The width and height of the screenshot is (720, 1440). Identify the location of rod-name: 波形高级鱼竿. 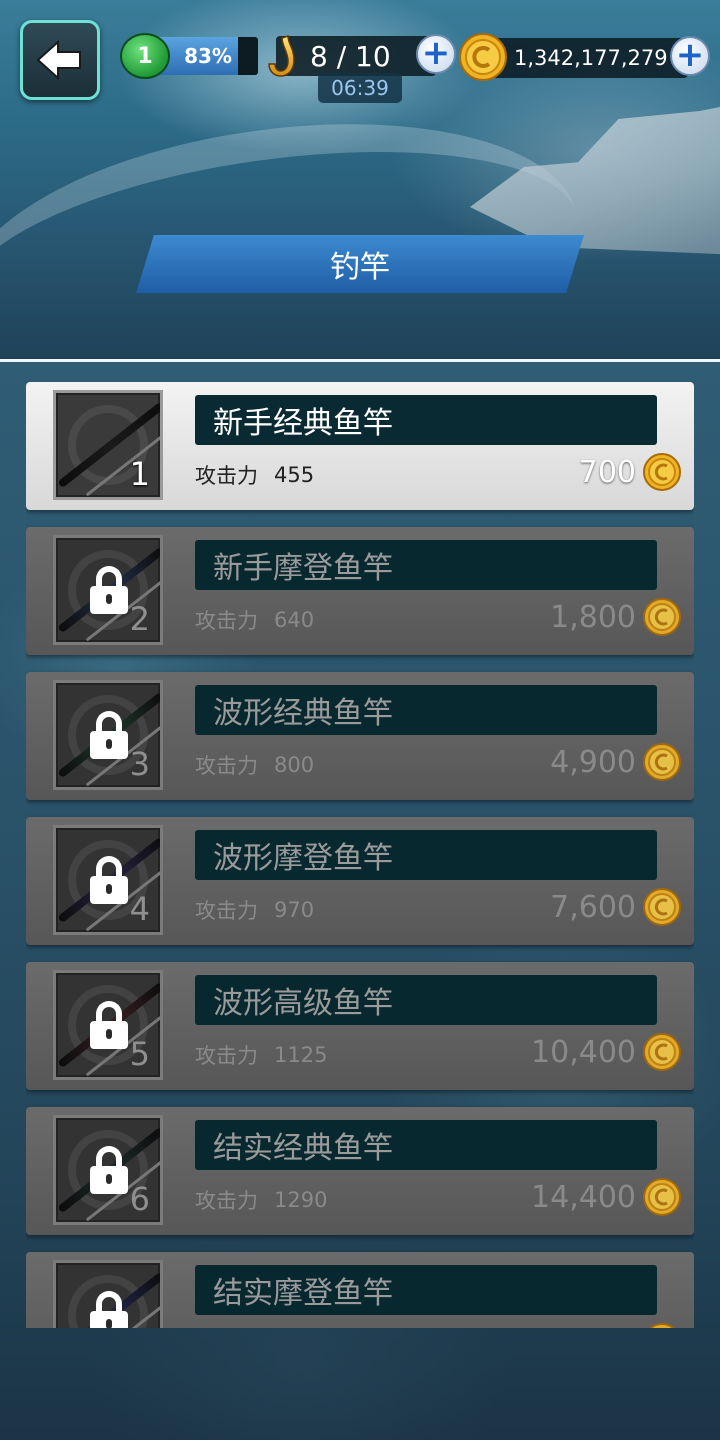
(426, 1000).